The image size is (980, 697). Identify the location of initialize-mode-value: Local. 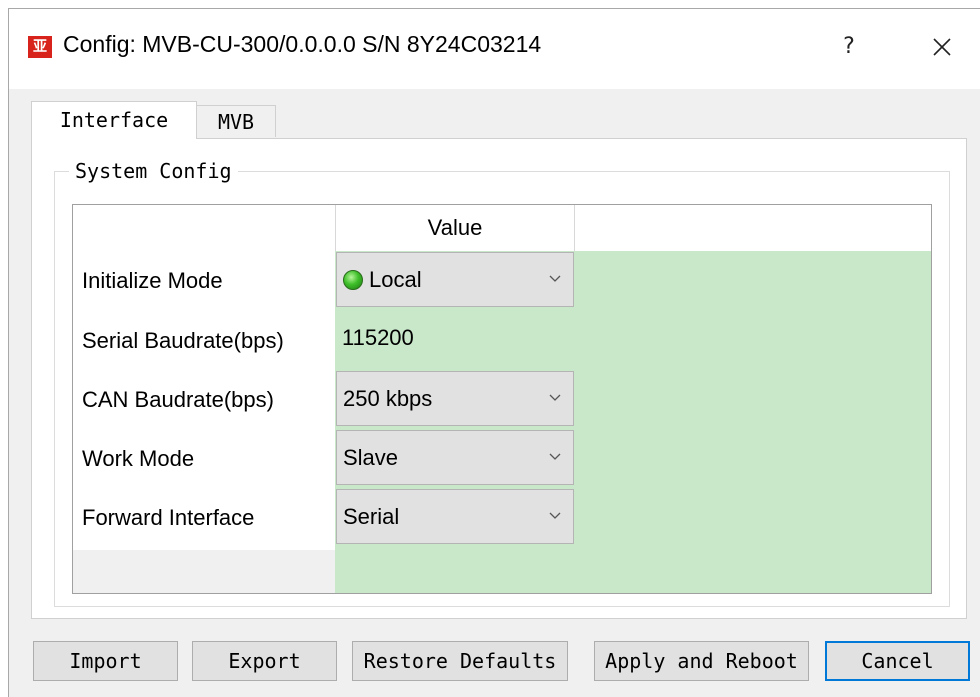
(395, 279).